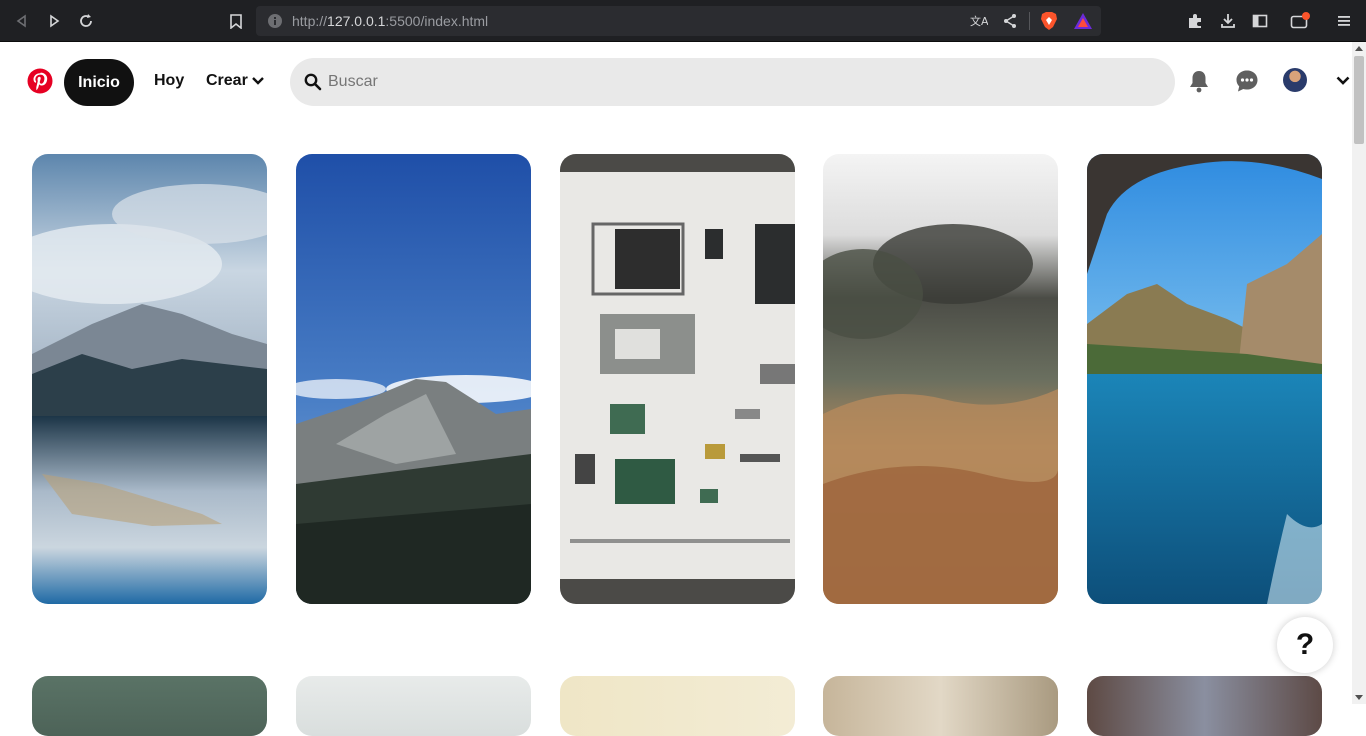  I want to click on pin-sea-cave, so click(1204, 379).